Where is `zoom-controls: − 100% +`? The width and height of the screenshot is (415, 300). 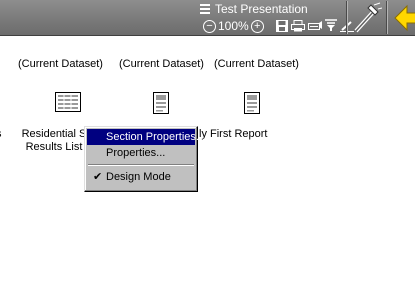
zoom-controls: − 100% + is located at coordinates (233, 26).